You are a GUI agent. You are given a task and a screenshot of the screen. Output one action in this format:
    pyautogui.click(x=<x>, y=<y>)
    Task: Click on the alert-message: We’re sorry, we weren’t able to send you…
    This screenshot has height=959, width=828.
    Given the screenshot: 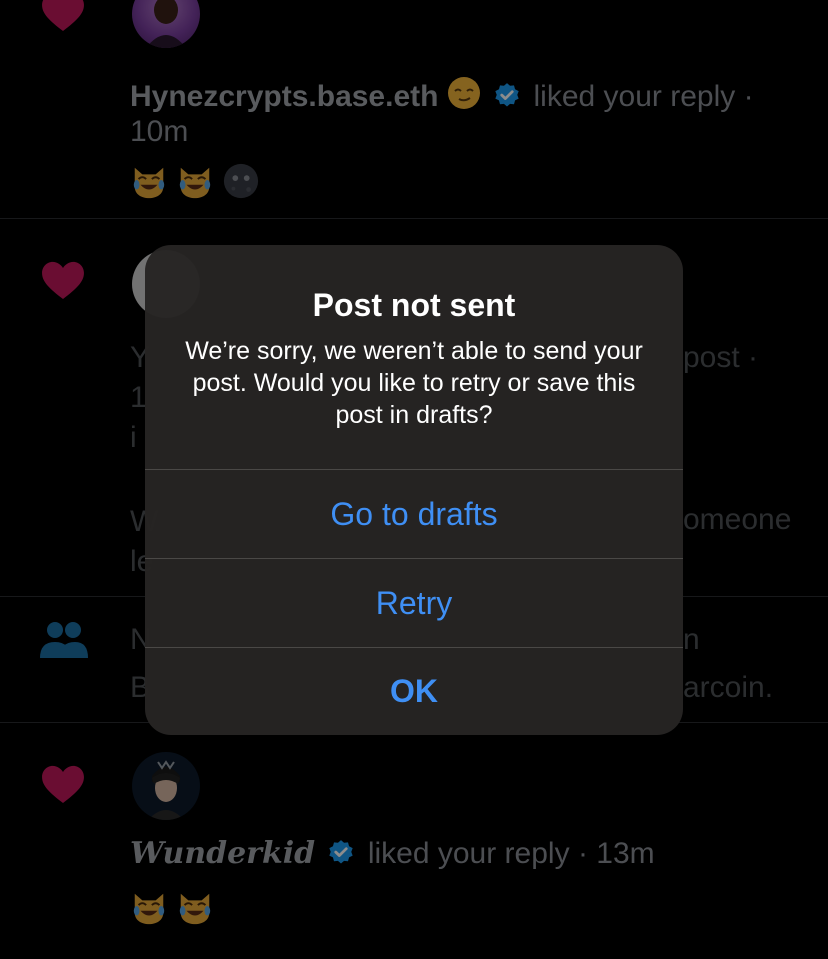 What is the action you would take?
    pyautogui.click(x=414, y=383)
    